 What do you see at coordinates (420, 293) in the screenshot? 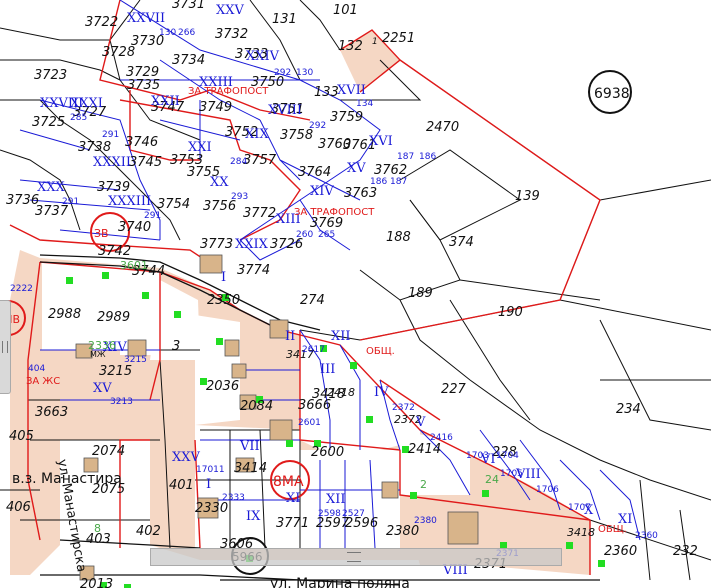
I see `parcel-label: 189` at bounding box center [420, 293].